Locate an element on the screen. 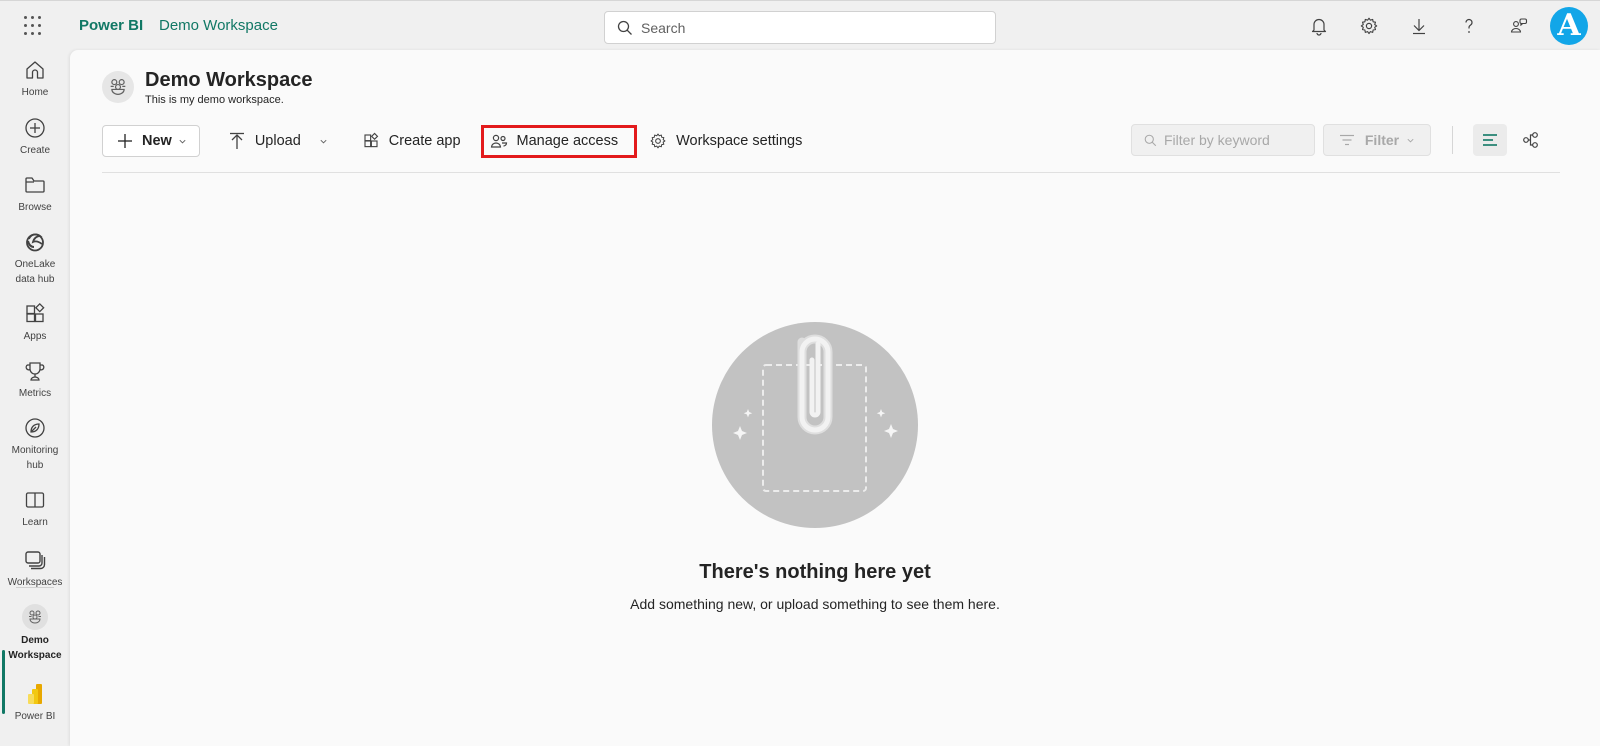 The width and height of the screenshot is (1600, 746). user-avatar: A is located at coordinates (1569, 26).